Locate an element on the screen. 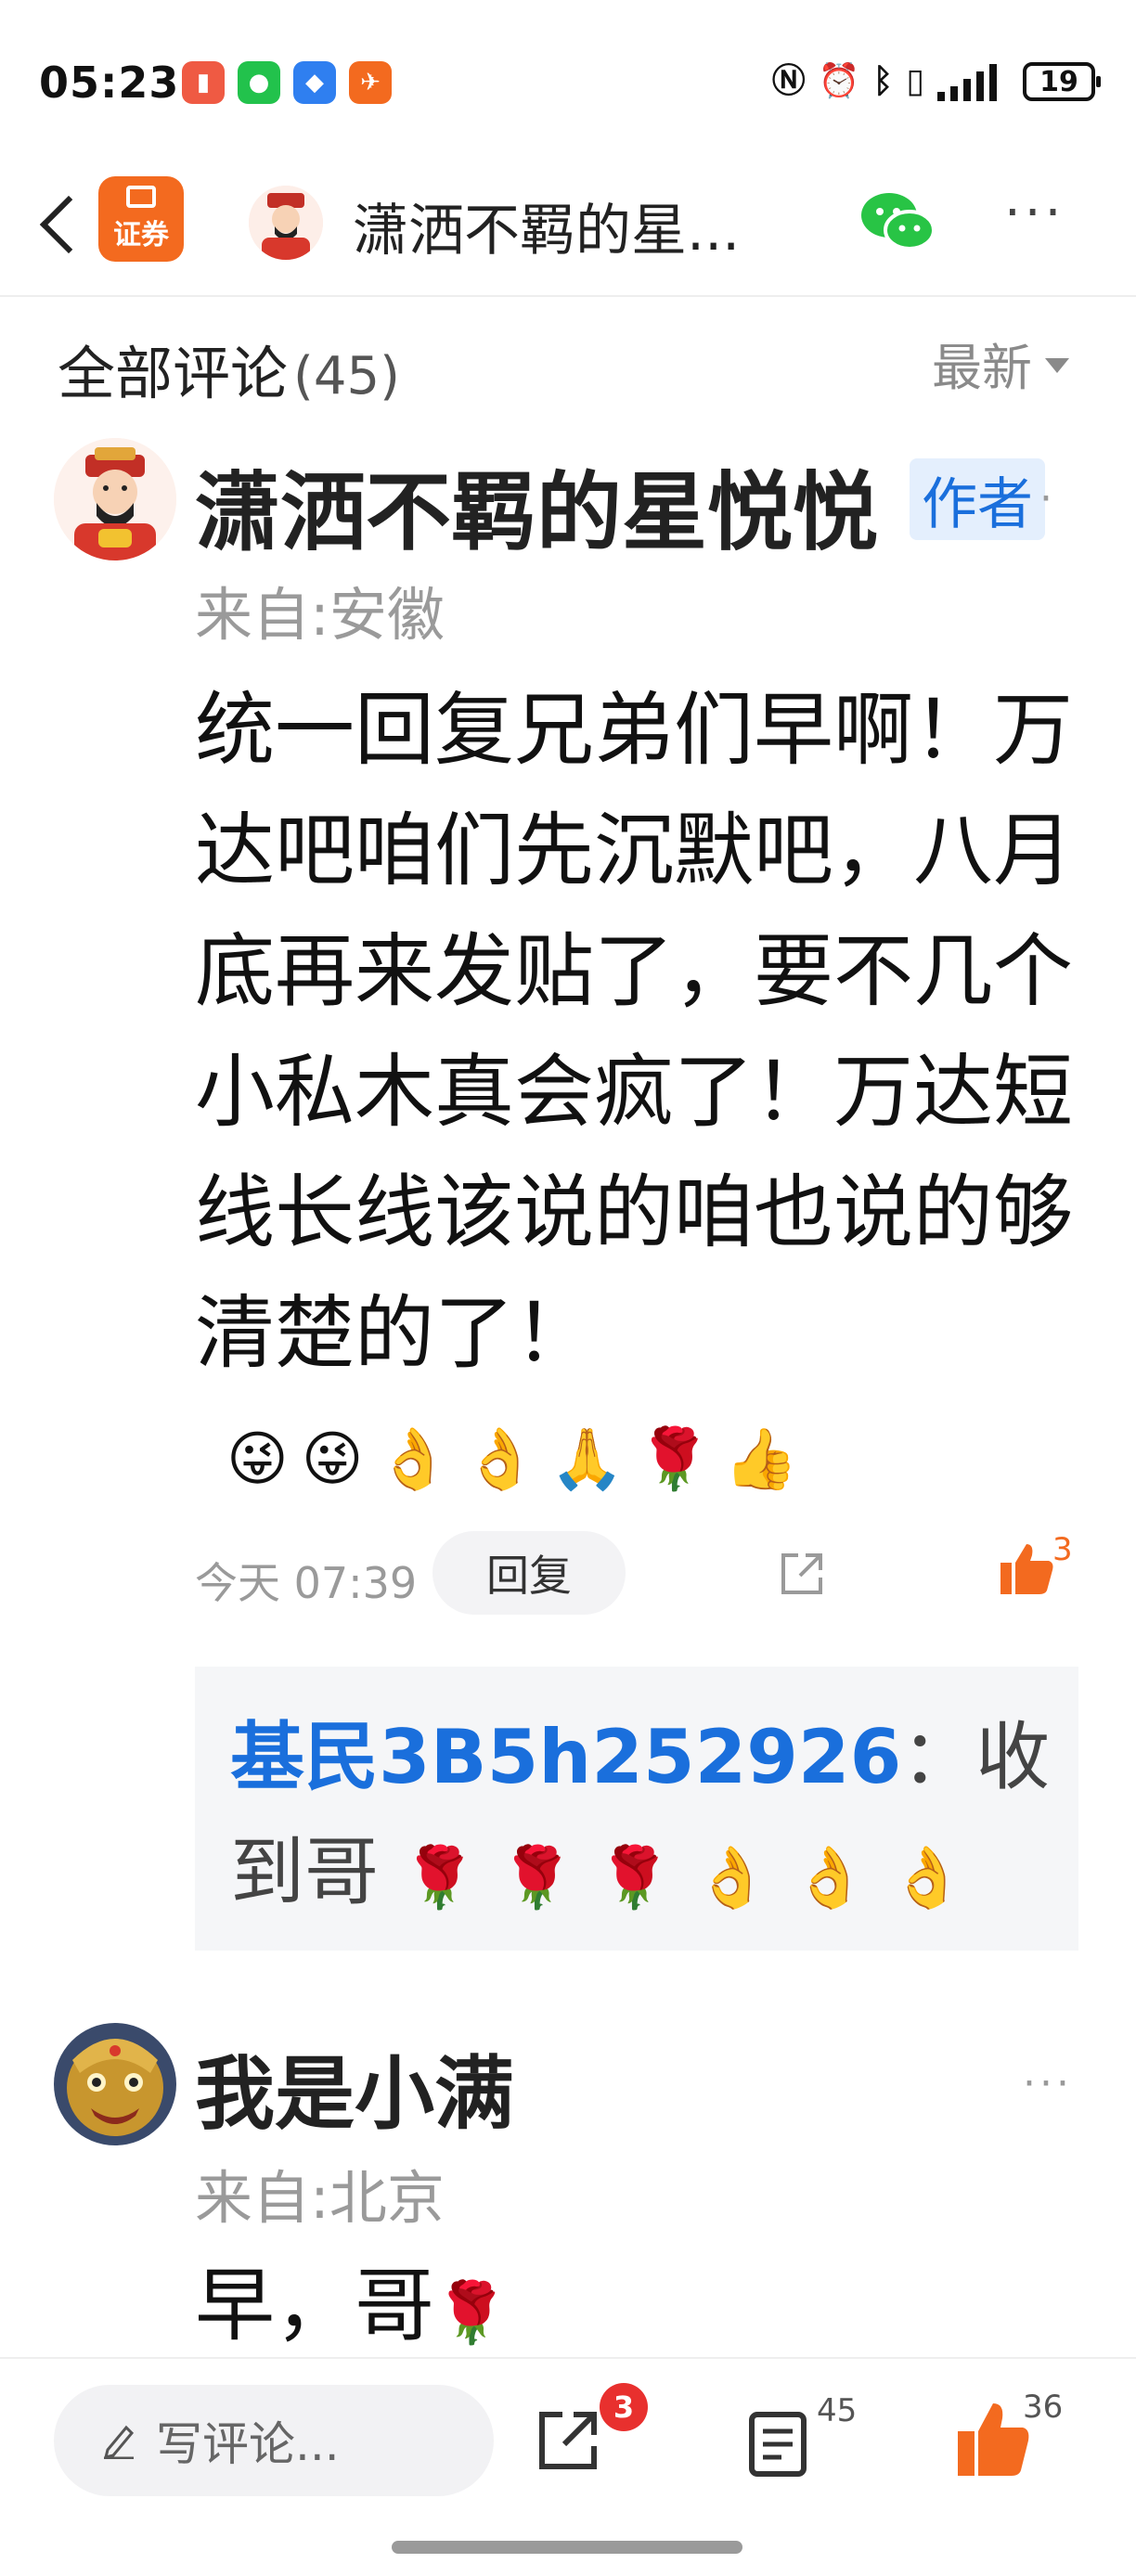  back-icon is located at coordinates (59, 223).